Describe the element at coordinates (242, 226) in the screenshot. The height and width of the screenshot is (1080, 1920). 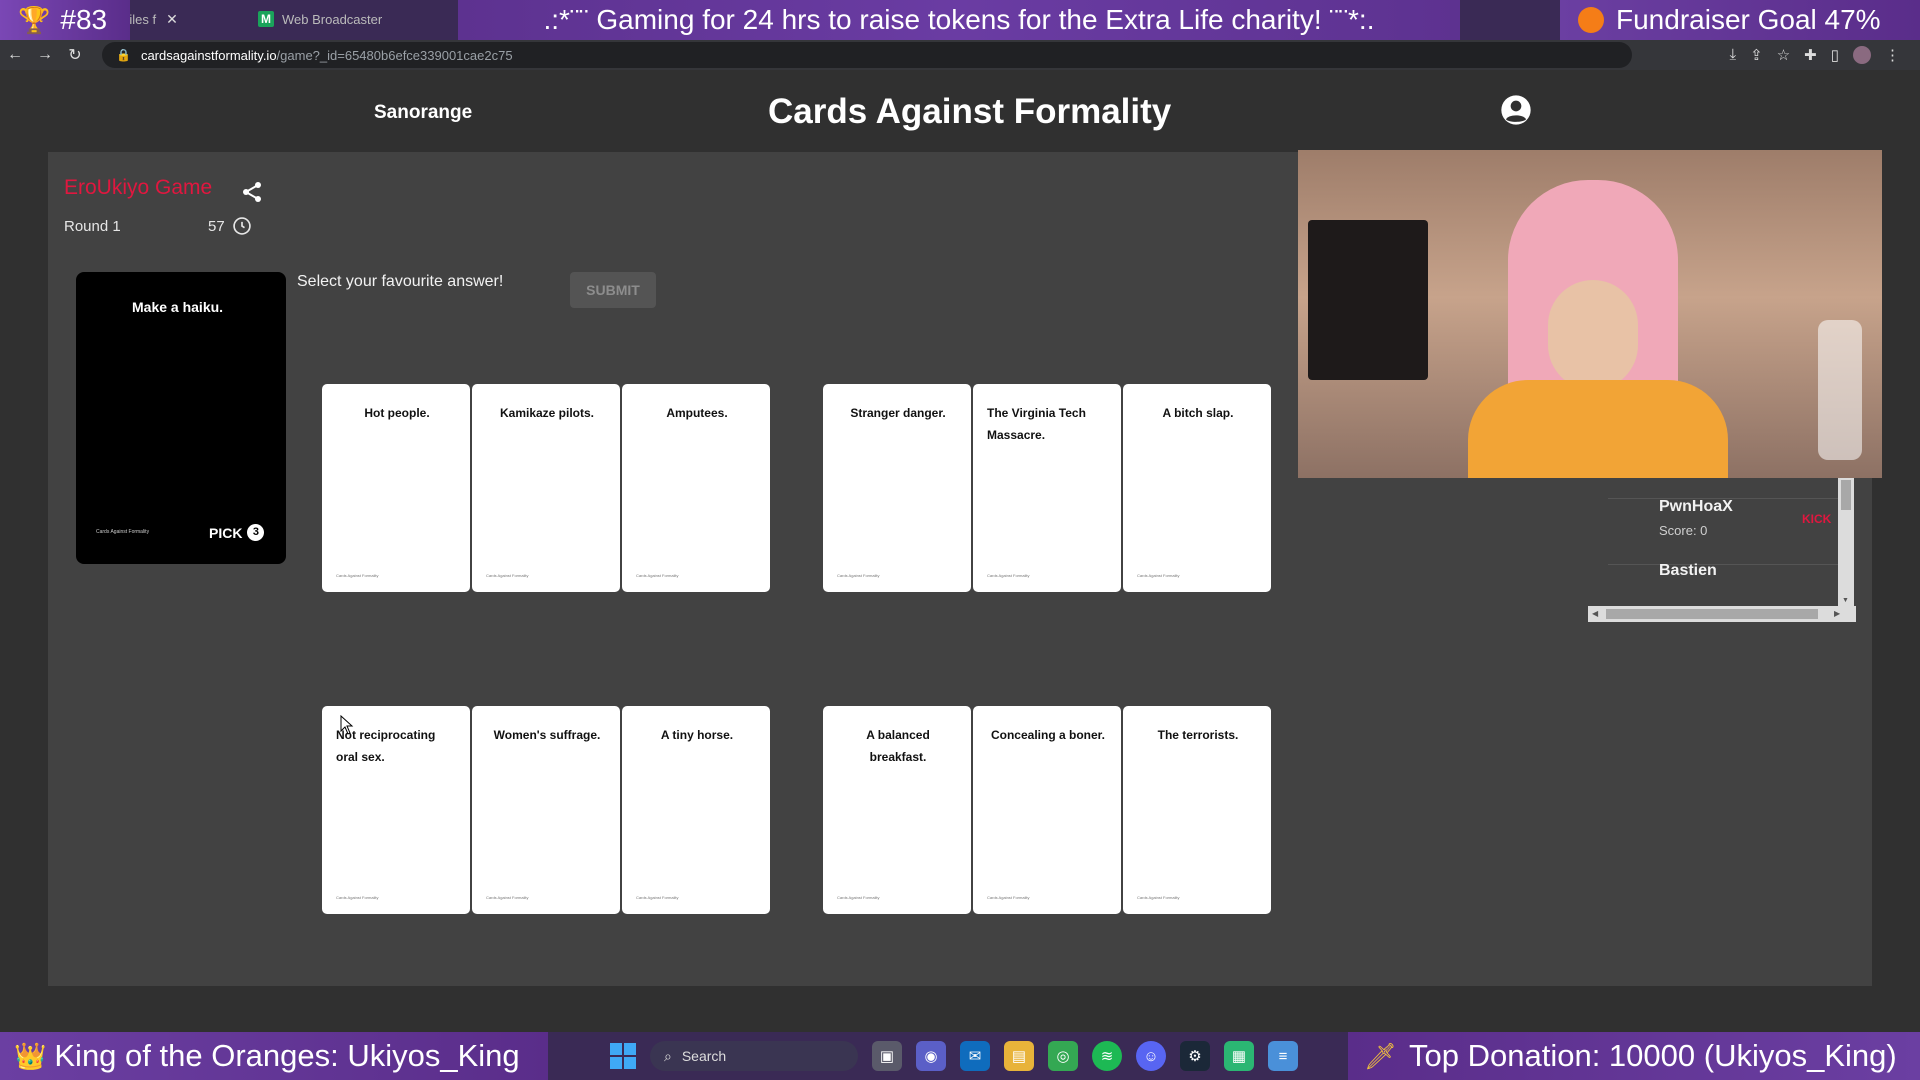
I see `clock-icon` at that location.